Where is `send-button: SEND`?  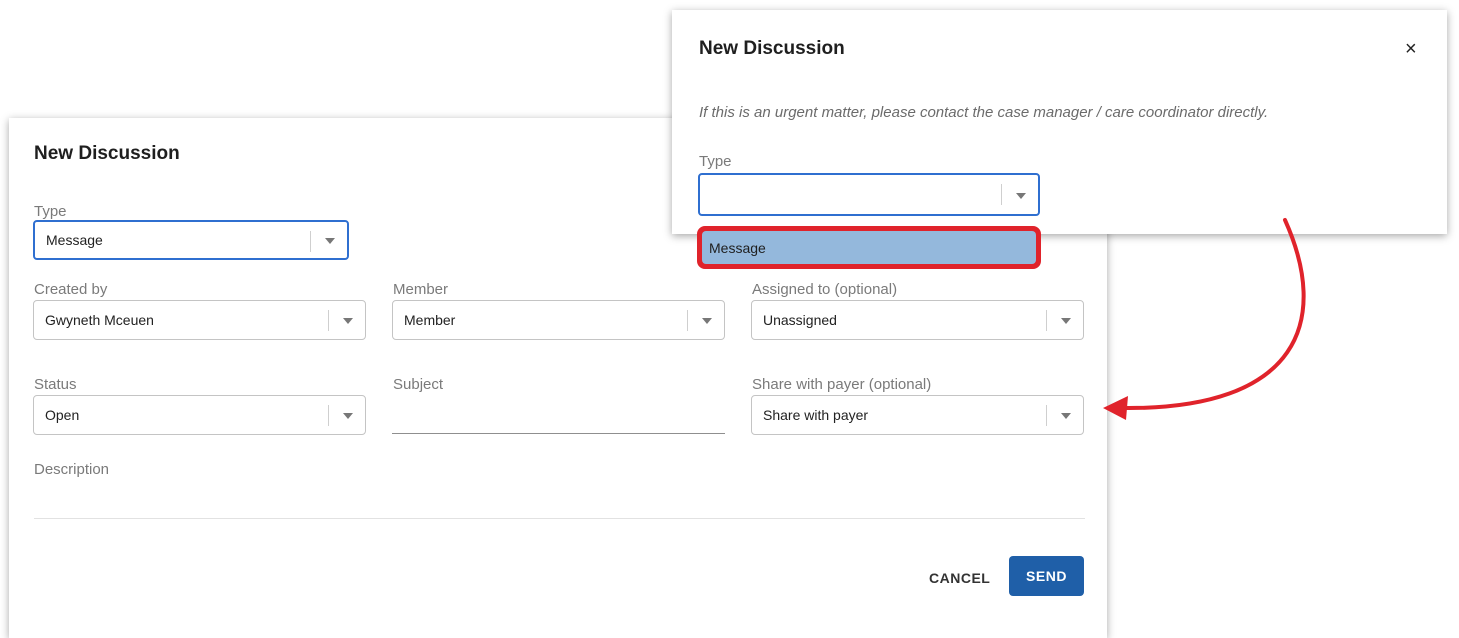
send-button: SEND is located at coordinates (1046, 576).